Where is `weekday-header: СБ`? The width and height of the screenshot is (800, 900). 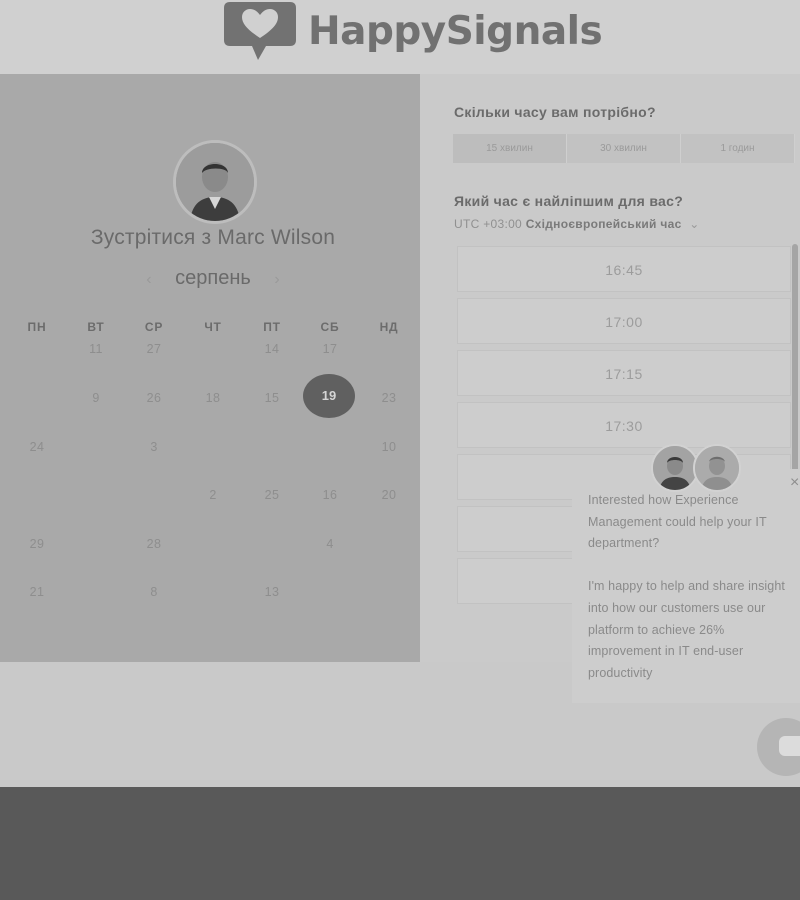
weekday-header: СБ is located at coordinates (330, 327).